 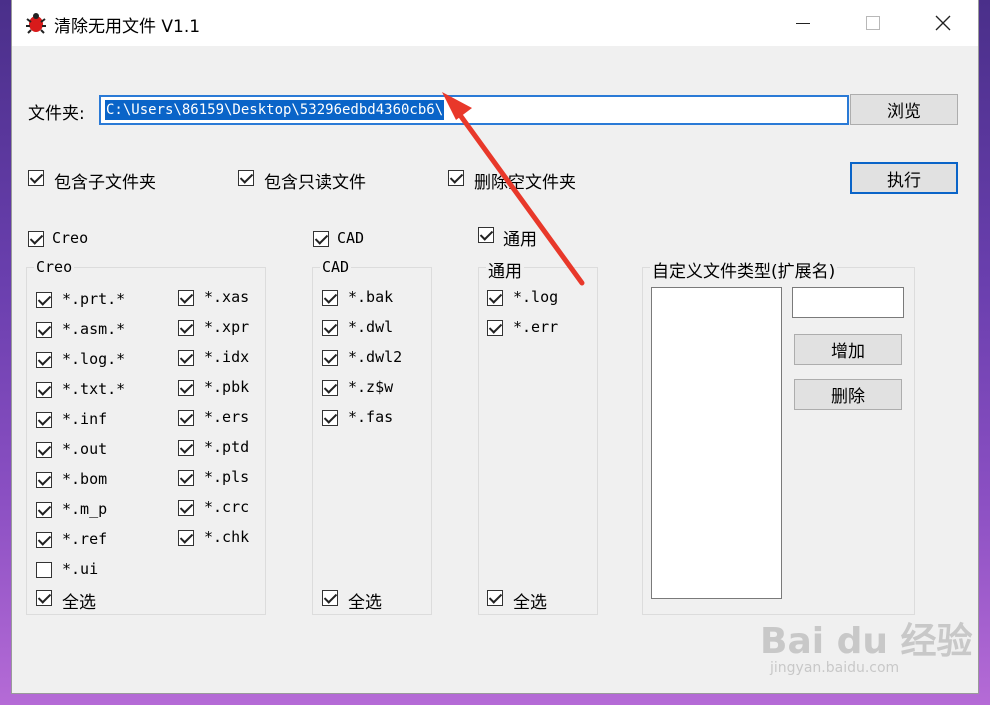 I want to click on title-bar: 清除无用文件 V1.1, so click(x=495, y=23).